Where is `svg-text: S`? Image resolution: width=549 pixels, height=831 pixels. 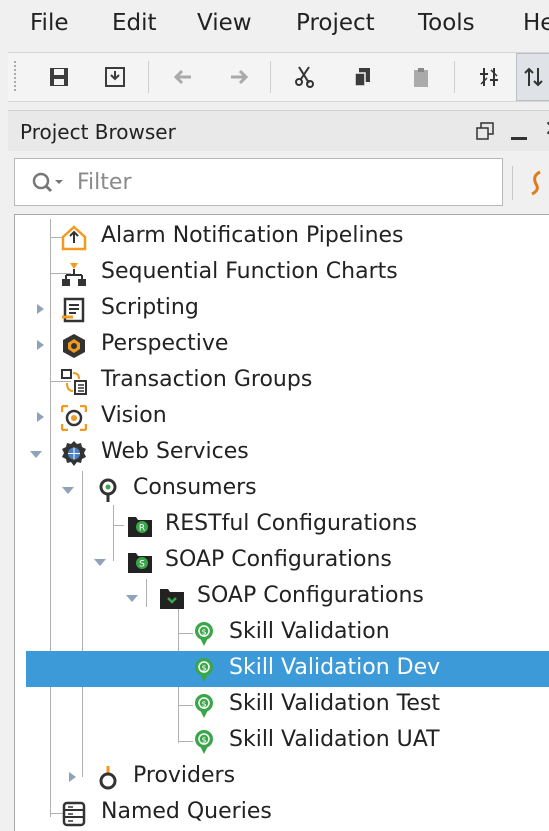 svg-text: S is located at coordinates (142, 565).